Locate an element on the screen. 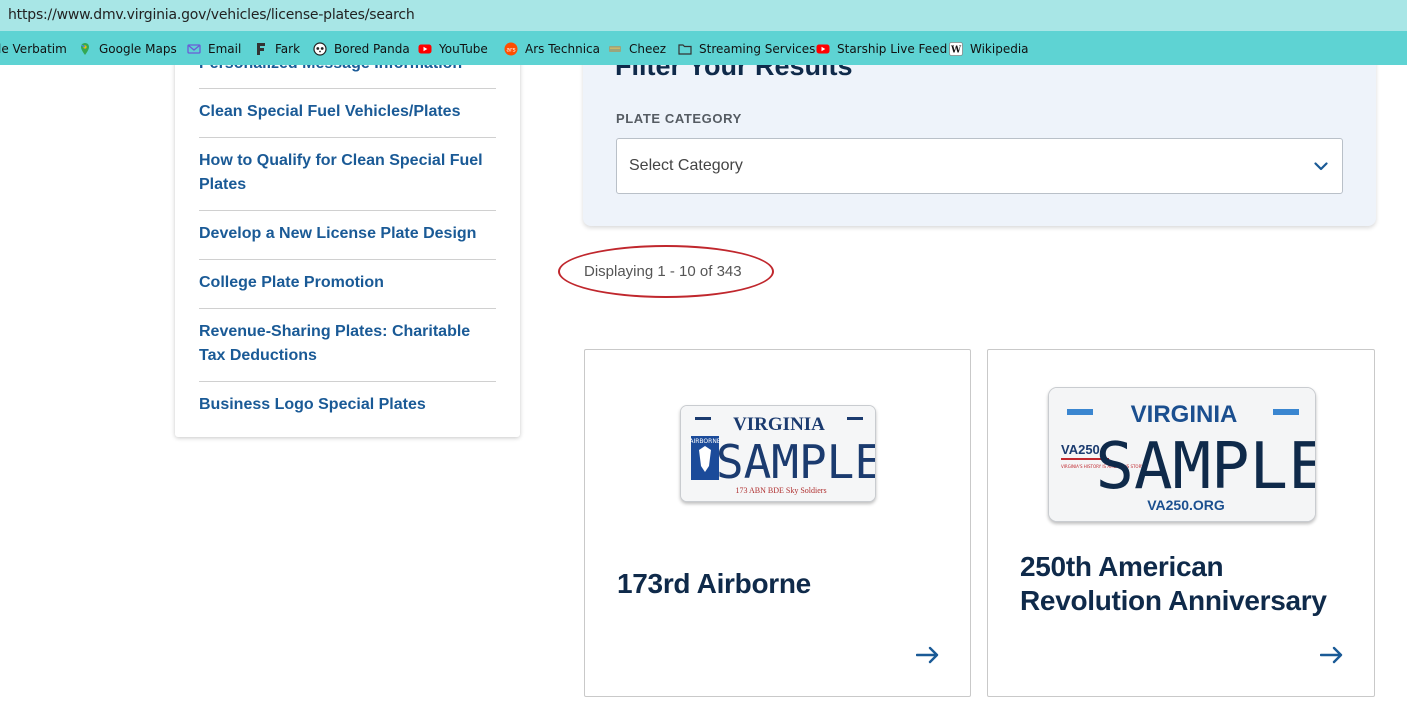  svg-text: ars is located at coordinates (510, 50).